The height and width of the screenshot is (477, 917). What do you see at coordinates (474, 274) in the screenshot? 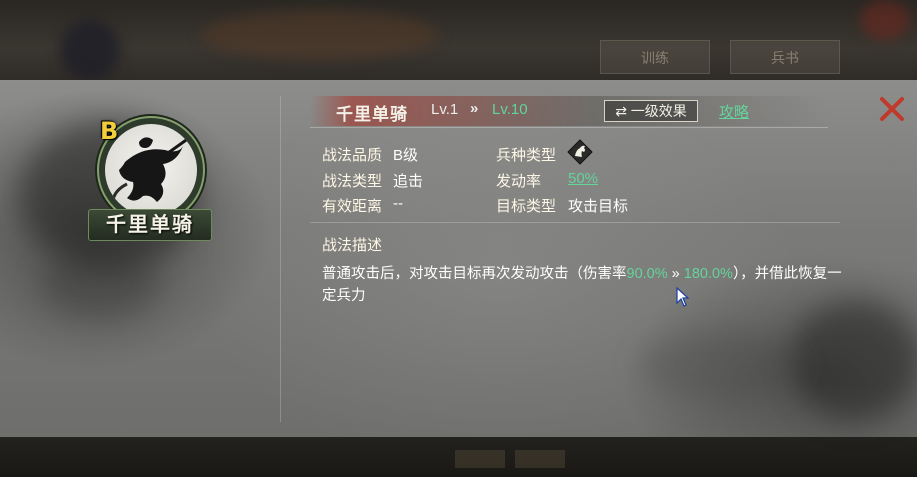
I see `description-part1: 普通攻击后，对攻击目标再次发动攻击（伤害率` at bounding box center [474, 274].